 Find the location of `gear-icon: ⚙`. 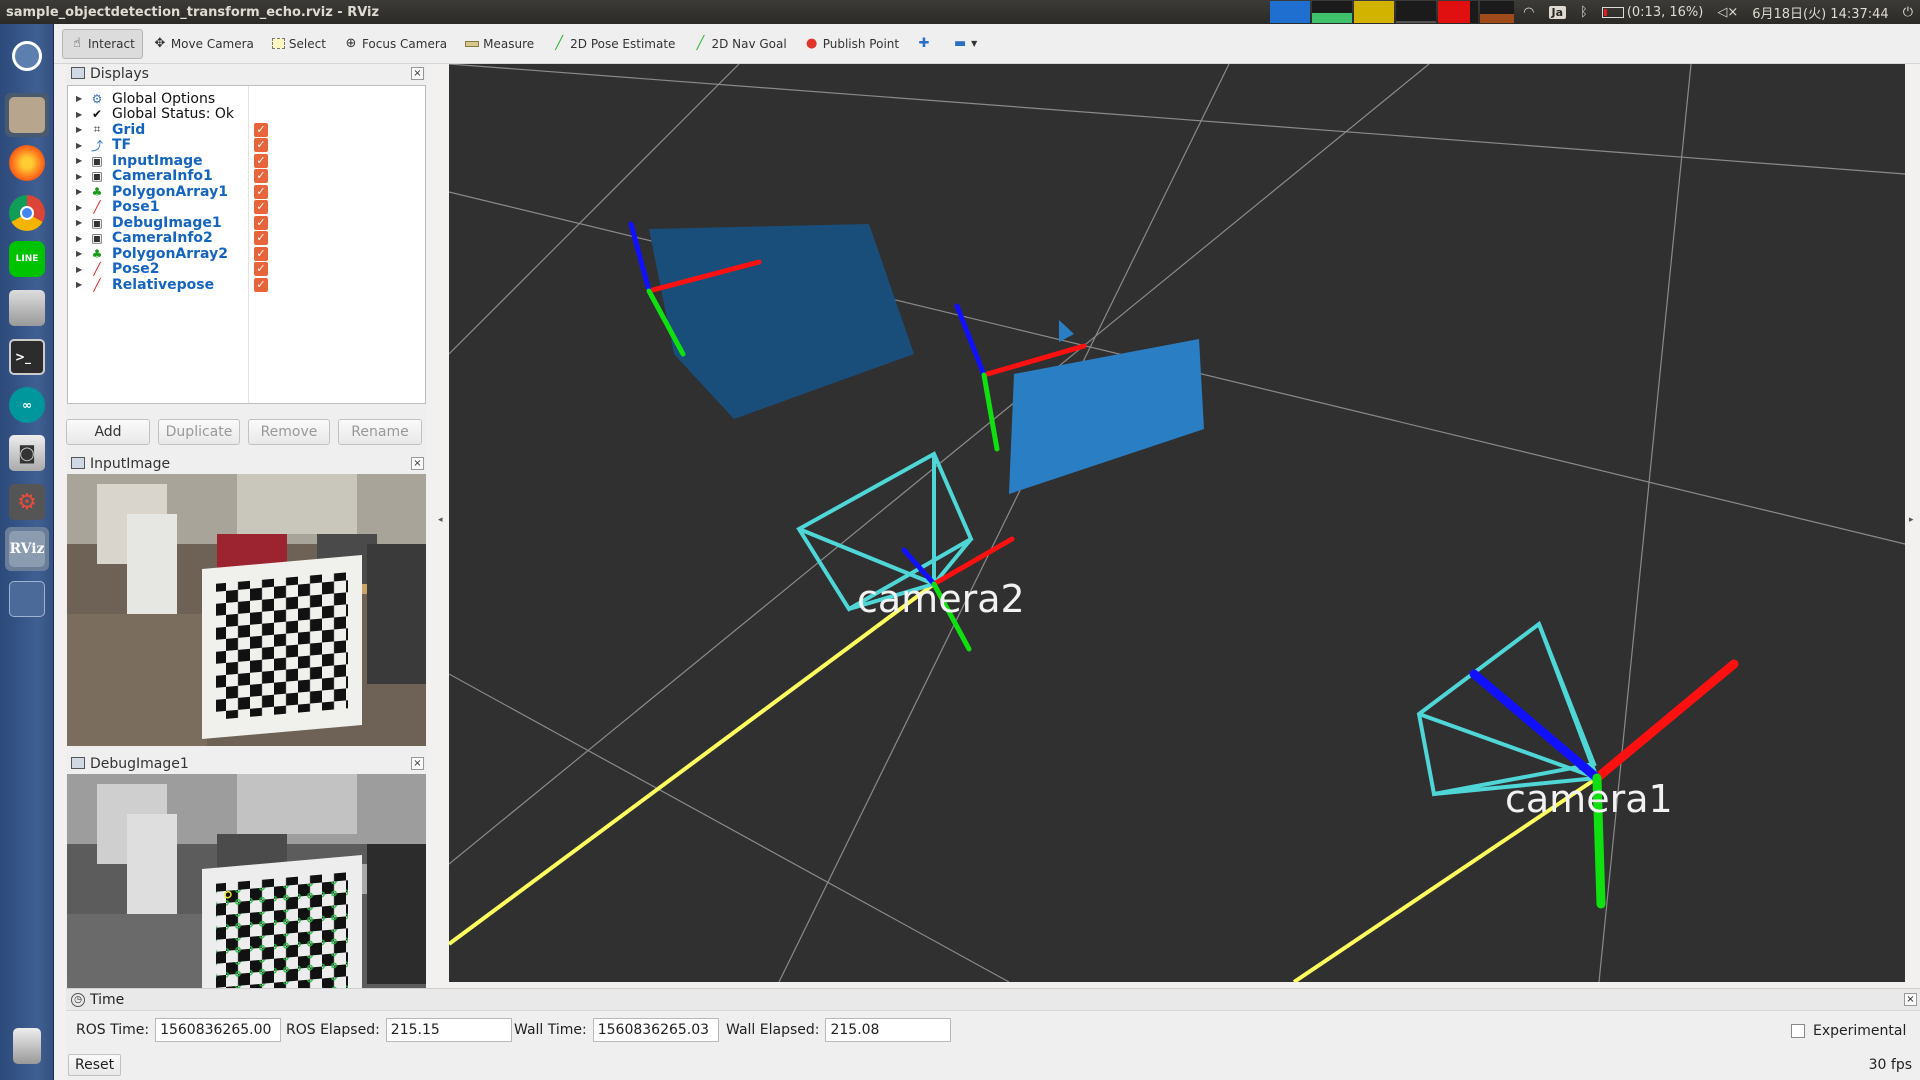

gear-icon: ⚙ is located at coordinates (97, 98).